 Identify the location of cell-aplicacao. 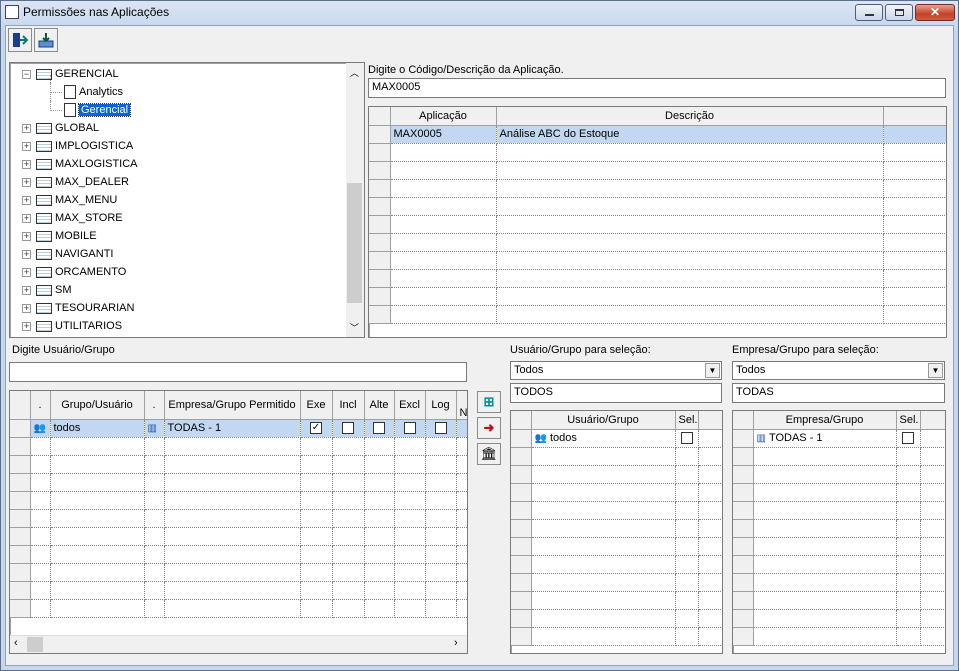
(443, 170).